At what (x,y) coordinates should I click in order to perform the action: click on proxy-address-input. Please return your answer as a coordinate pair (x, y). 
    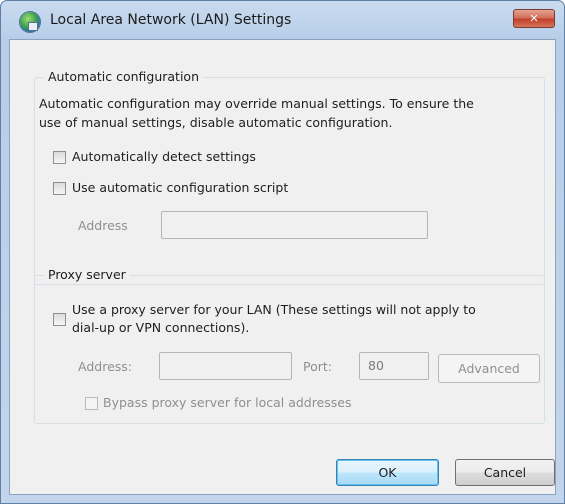
    Looking at the image, I should click on (225, 366).